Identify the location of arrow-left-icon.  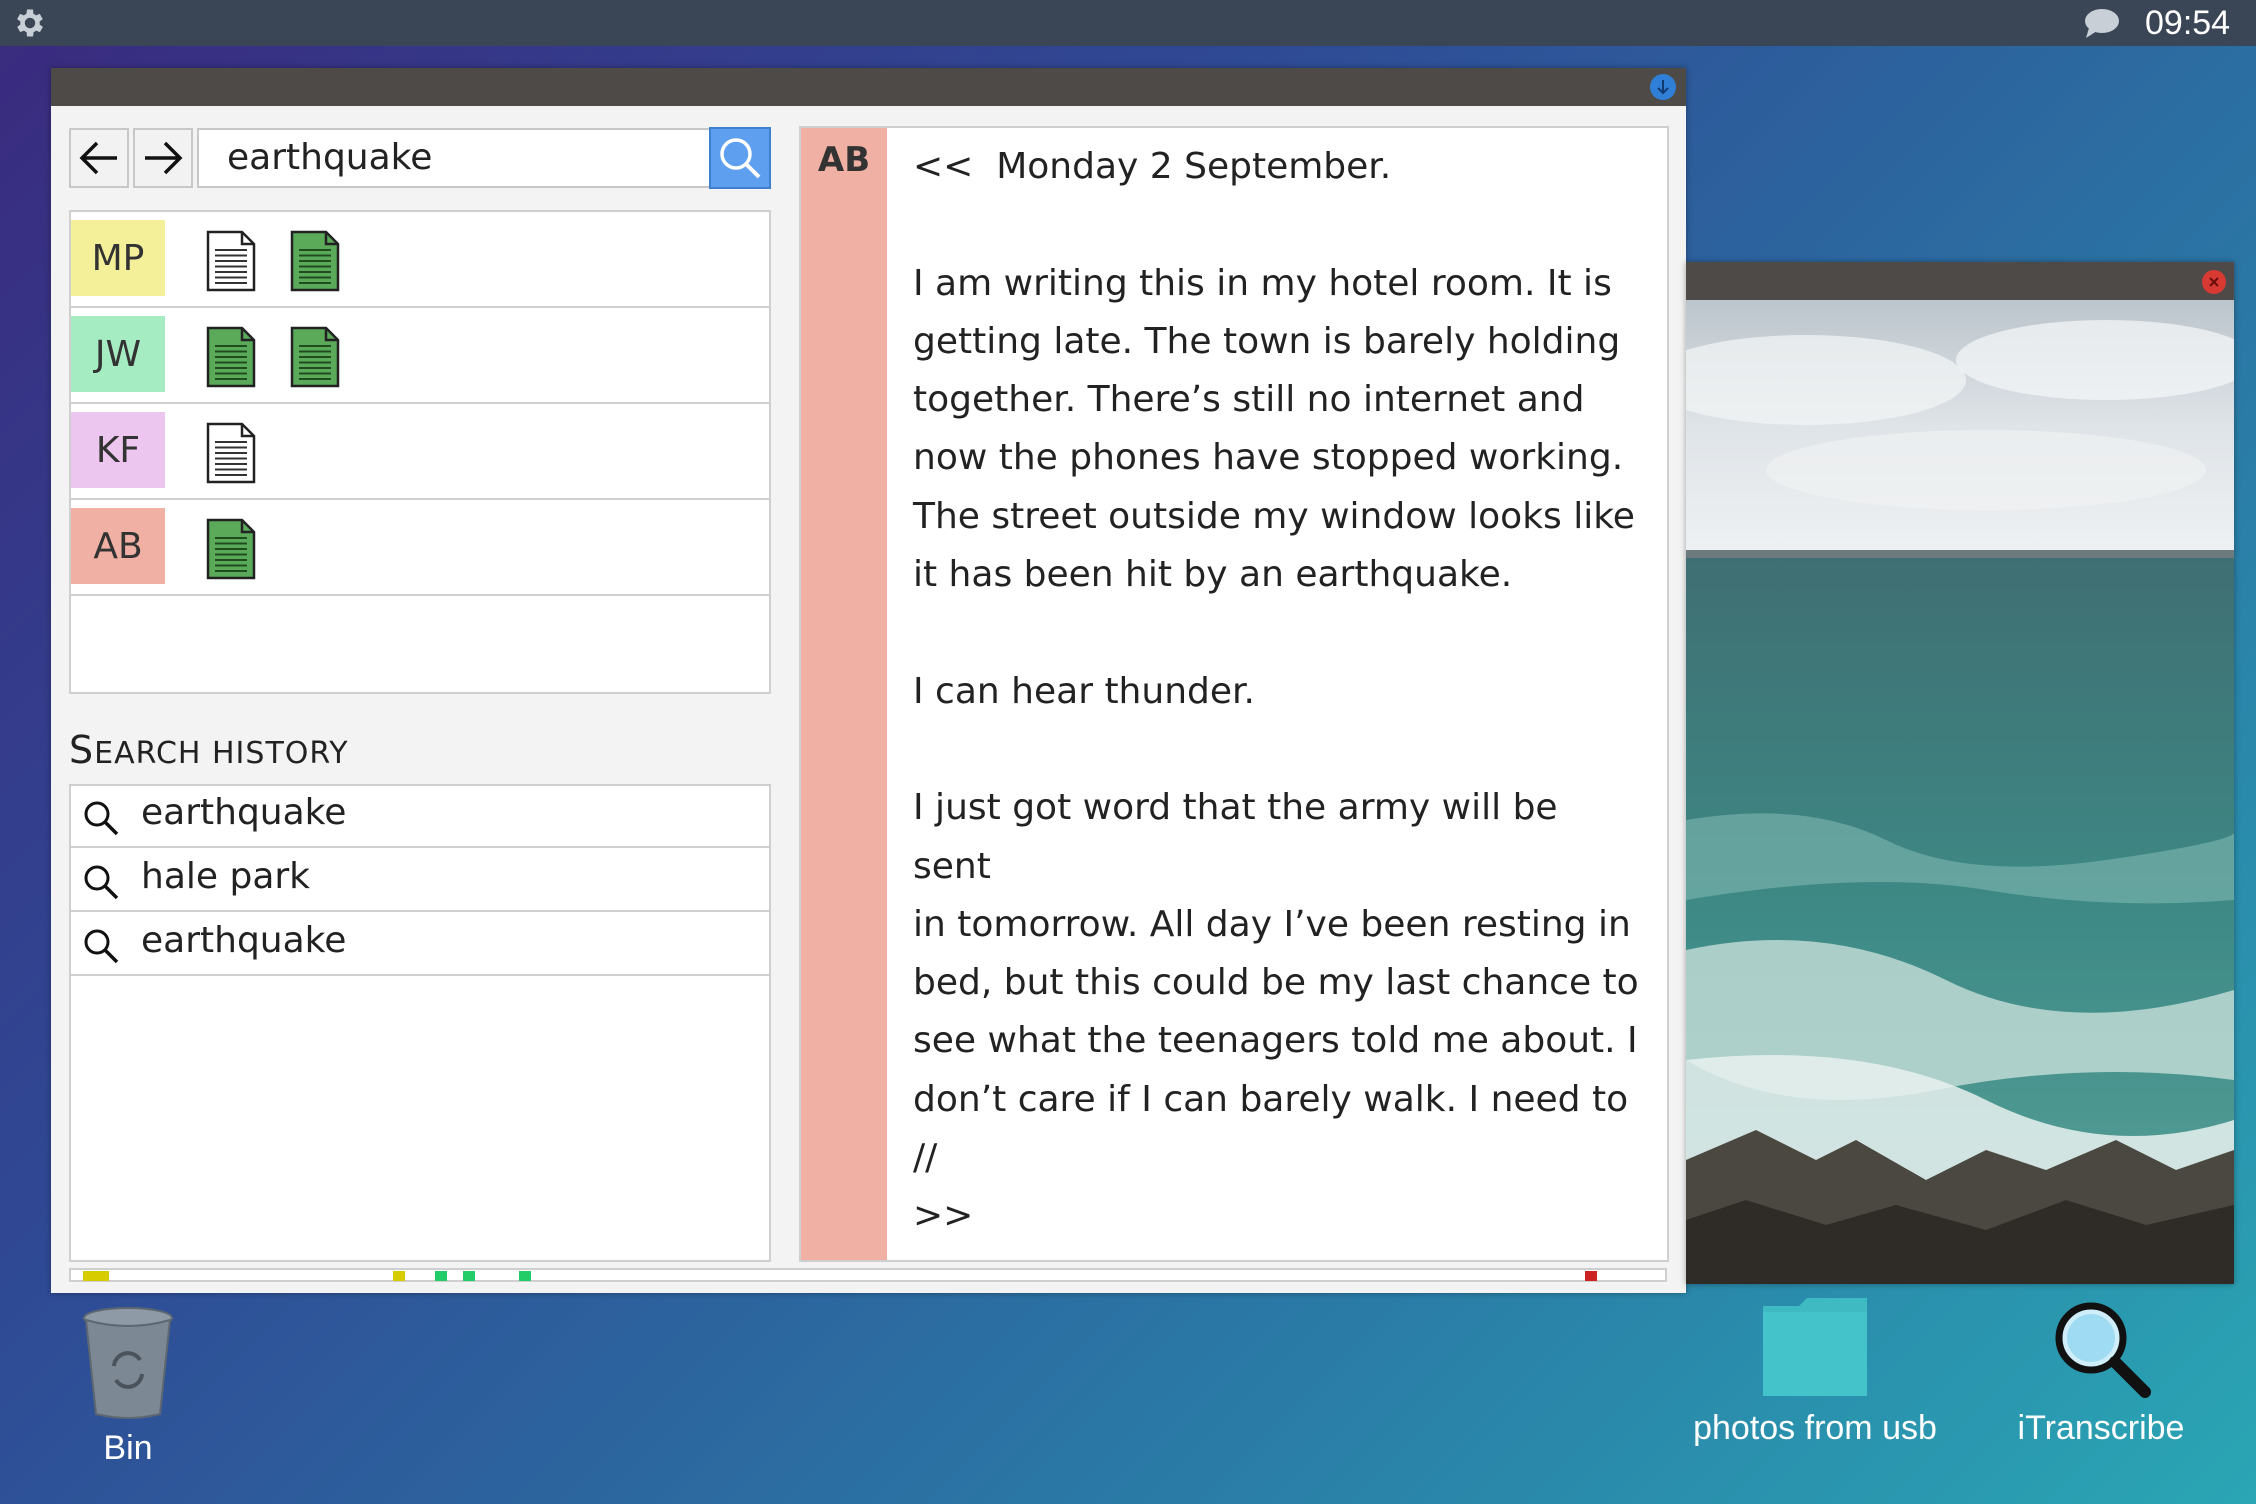
(98, 158).